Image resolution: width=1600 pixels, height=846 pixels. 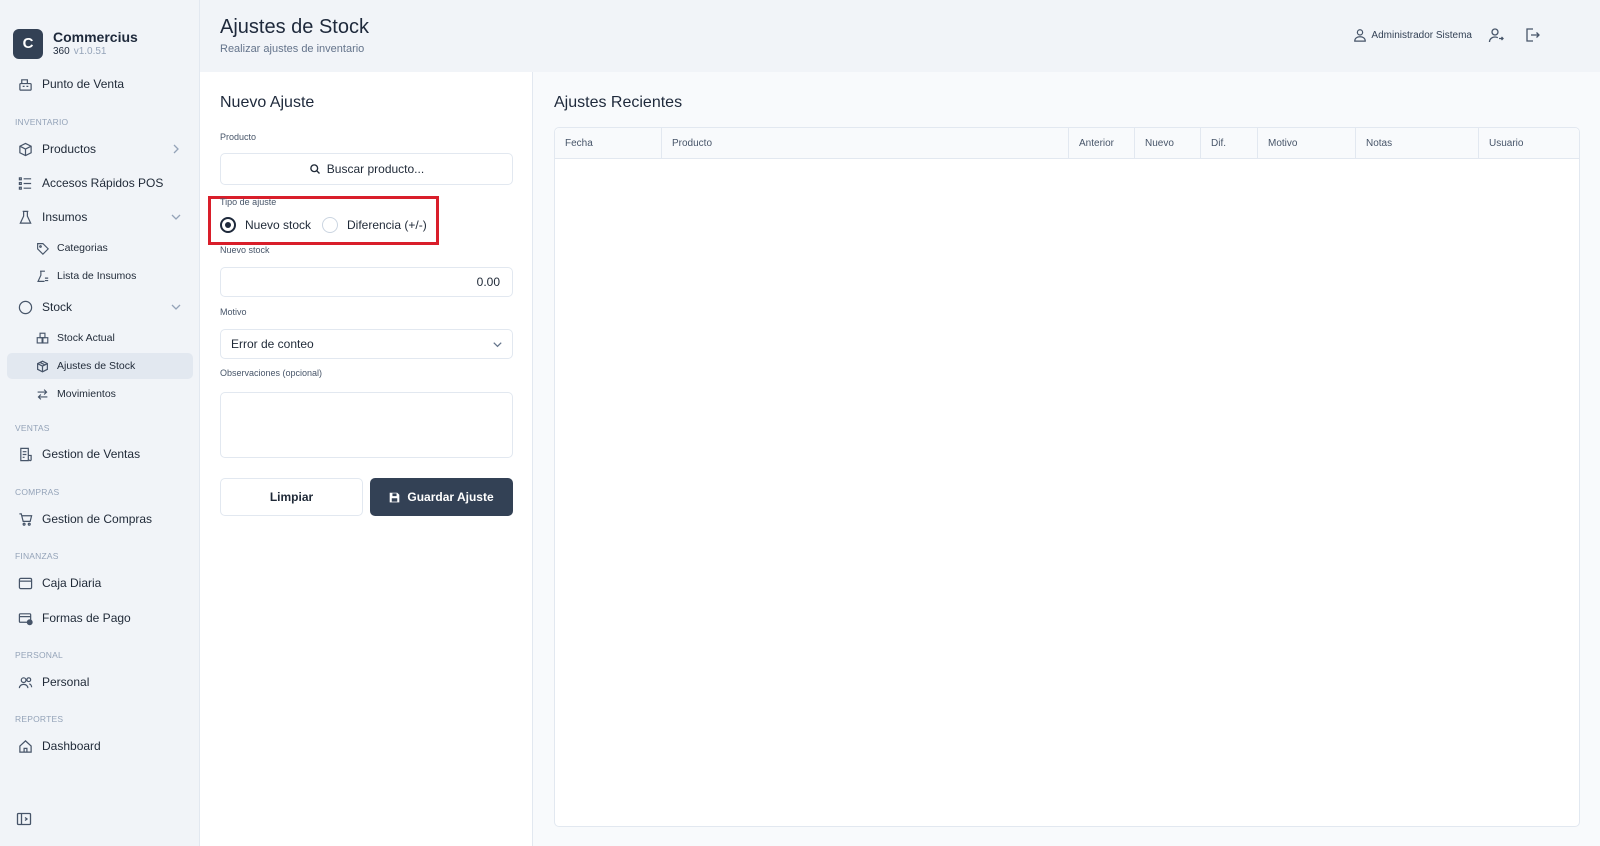 I want to click on section-label-finanzas: FINANZAS, so click(x=37, y=556).